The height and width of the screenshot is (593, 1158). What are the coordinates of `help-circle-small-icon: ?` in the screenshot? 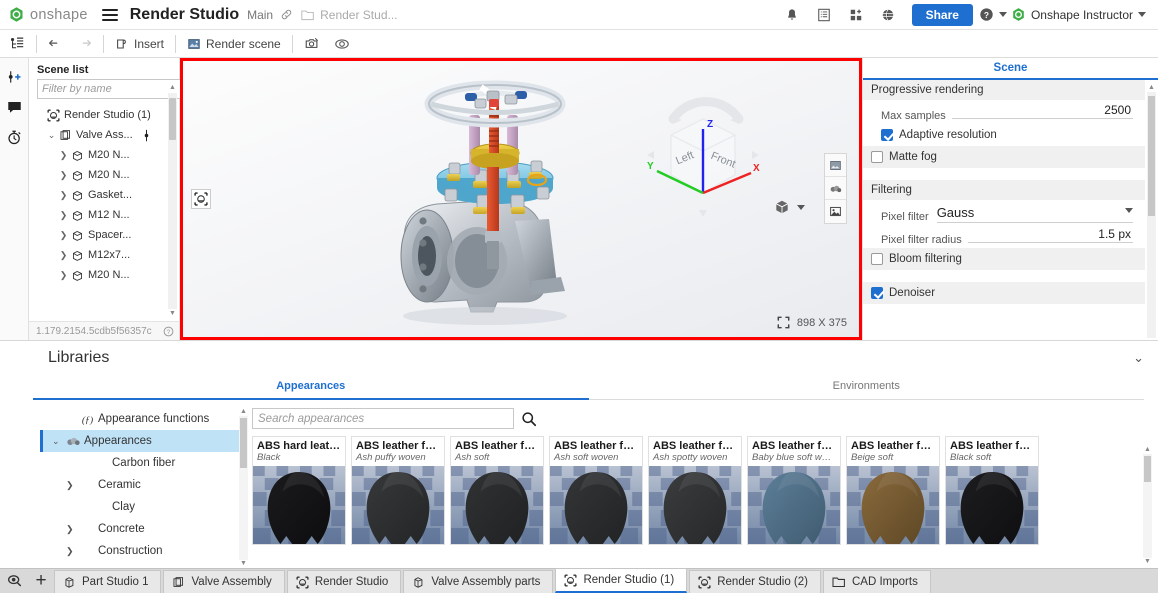 It's located at (168, 331).